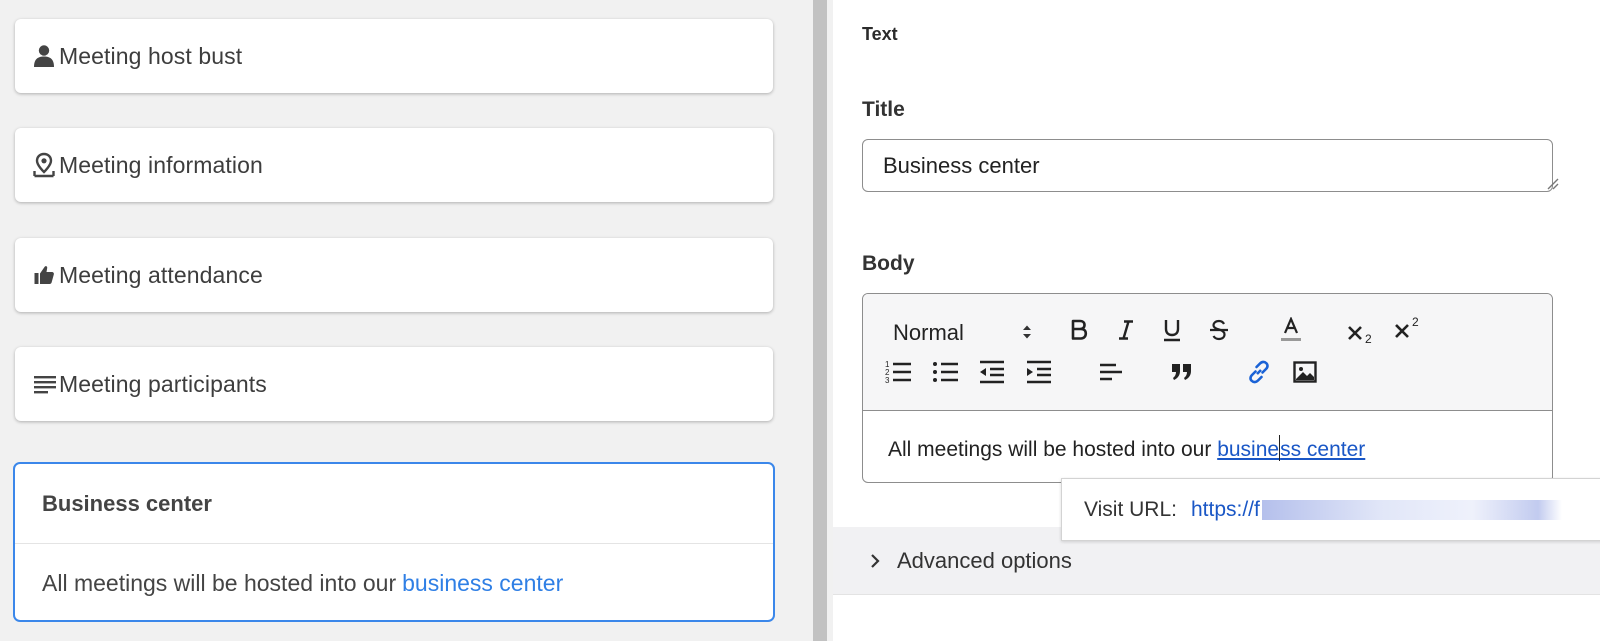 The image size is (1600, 641). I want to click on select-arrows-icon, so click(1027, 335).